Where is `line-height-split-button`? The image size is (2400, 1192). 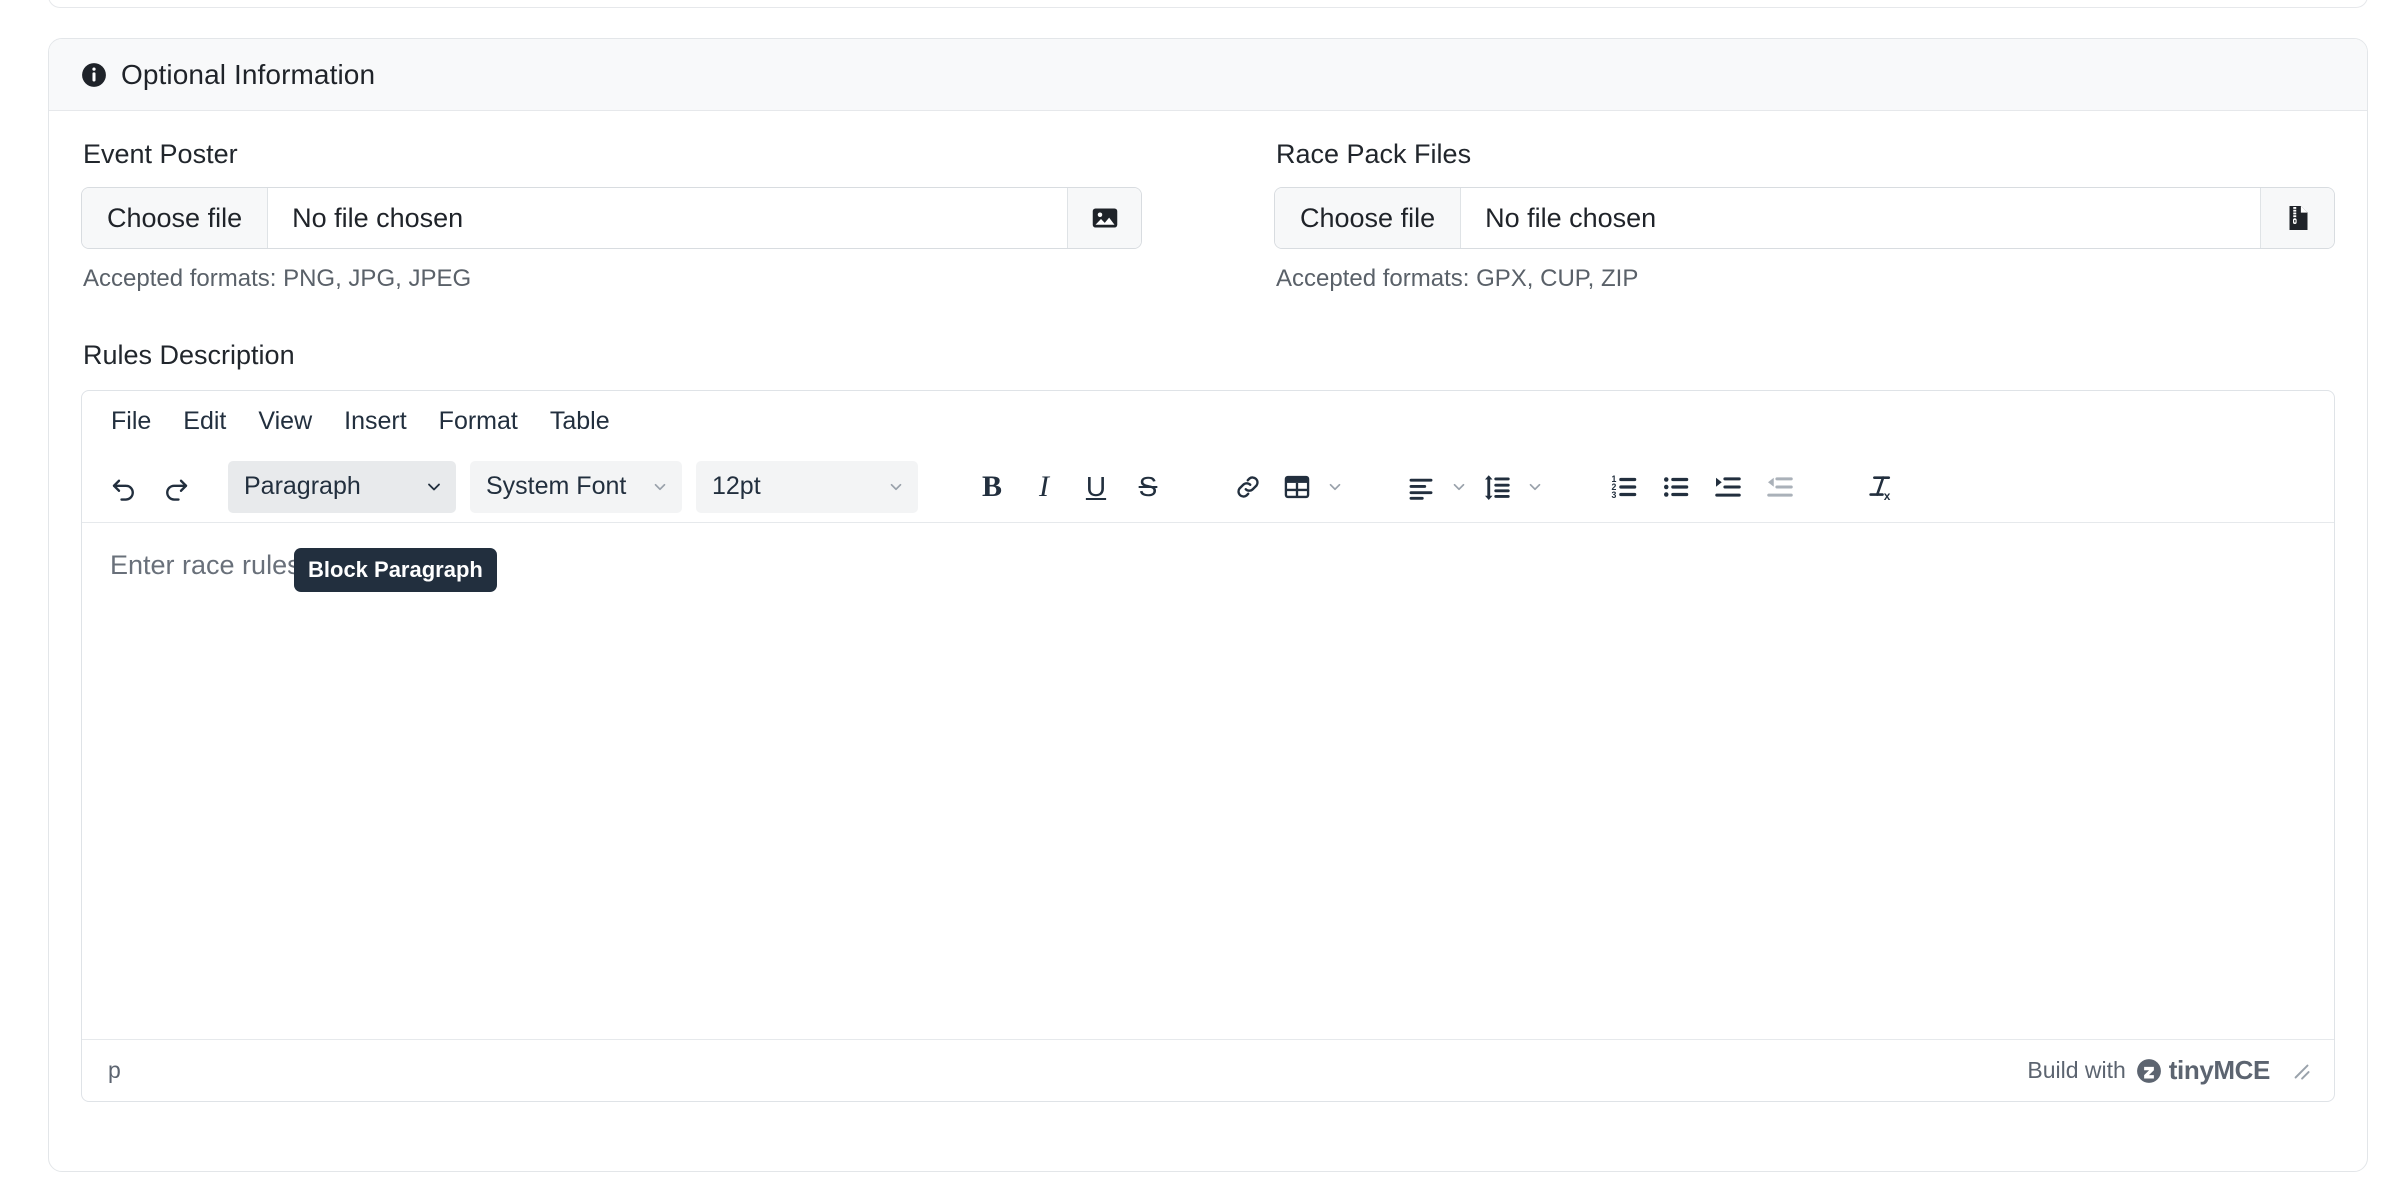 line-height-split-button is located at coordinates (1512, 487).